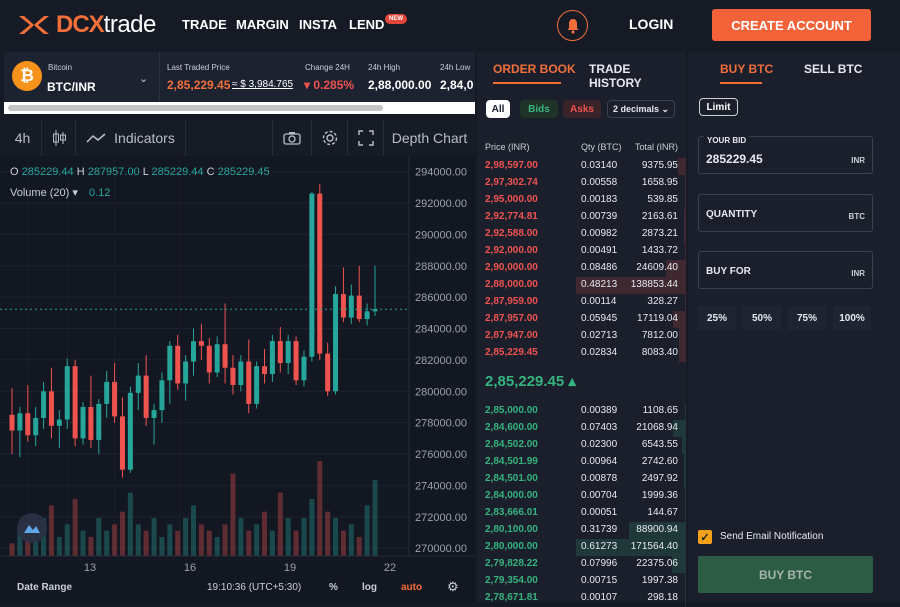 The width and height of the screenshot is (900, 607). Describe the element at coordinates (581, 496) in the screenshot. I see `bid-row: 2,84,000.00 0.00704 1999.36` at that location.